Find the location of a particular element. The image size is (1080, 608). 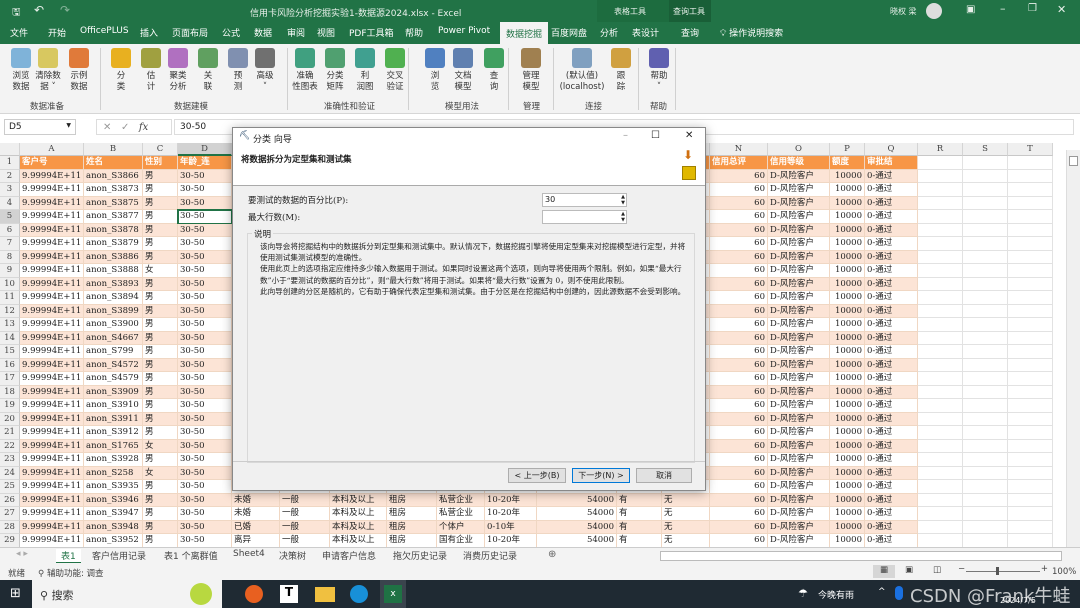

back-button: < 上一步(B) is located at coordinates (537, 475).